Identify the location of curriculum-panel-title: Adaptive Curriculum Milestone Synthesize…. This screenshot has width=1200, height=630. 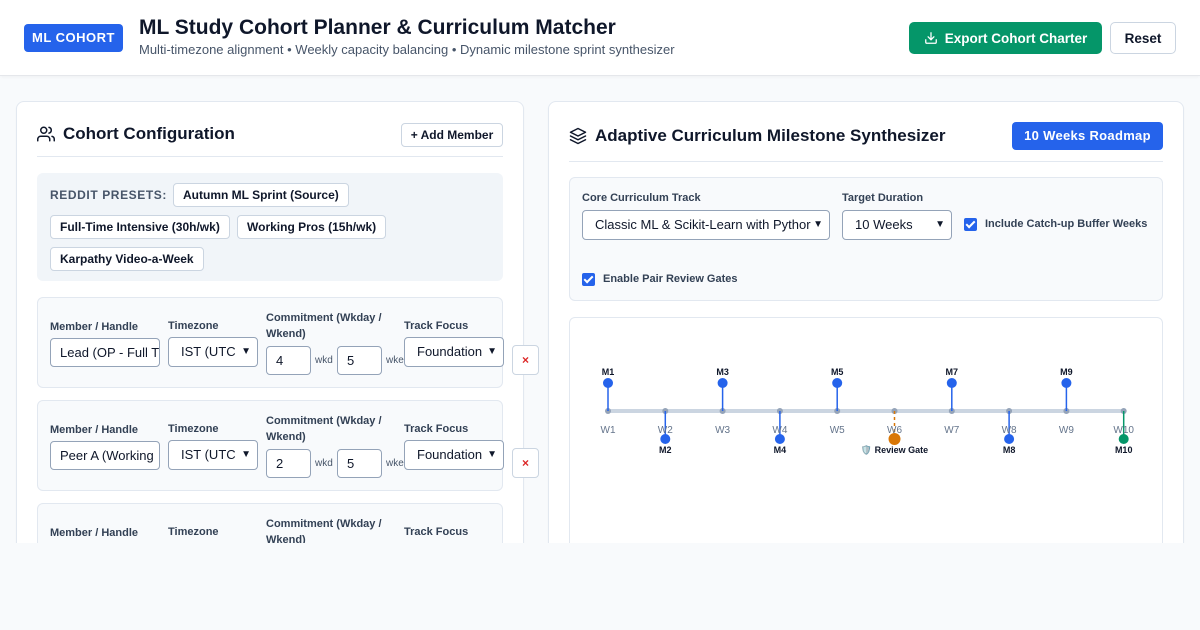
(770, 135).